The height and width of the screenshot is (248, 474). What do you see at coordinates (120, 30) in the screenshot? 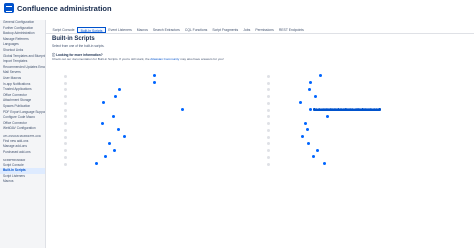
I see `tab-2: Event Listeners` at bounding box center [120, 30].